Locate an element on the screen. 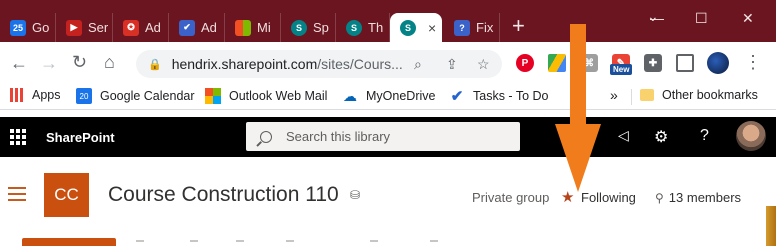 This screenshot has height=246, width=776. tab-video: ▶ Ser is located at coordinates (84, 27).